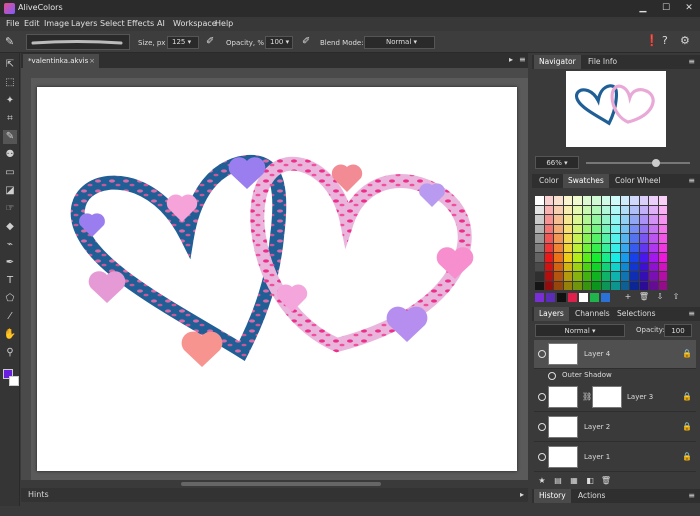  What do you see at coordinates (549, 181) in the screenshot?
I see `tab-color: Color` at bounding box center [549, 181].